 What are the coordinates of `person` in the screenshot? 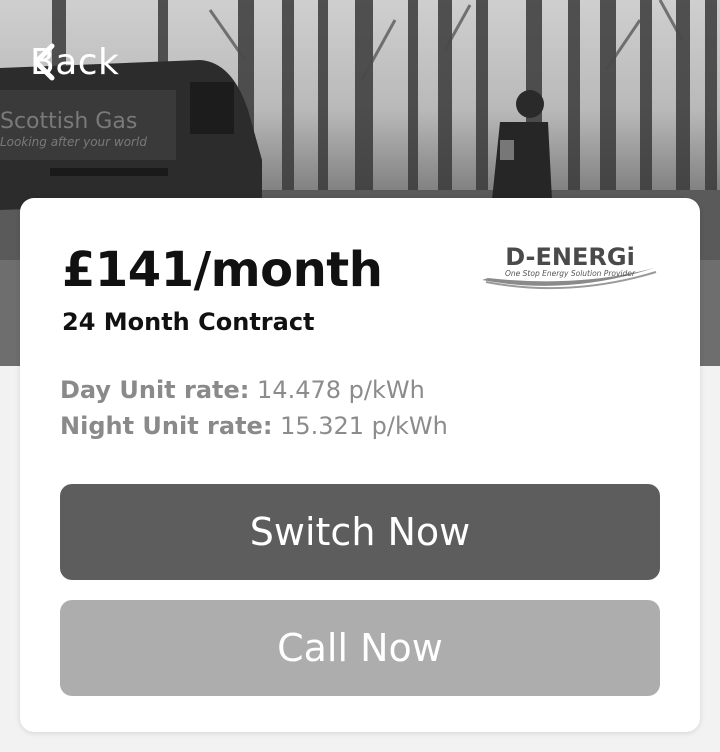 It's located at (522, 145).